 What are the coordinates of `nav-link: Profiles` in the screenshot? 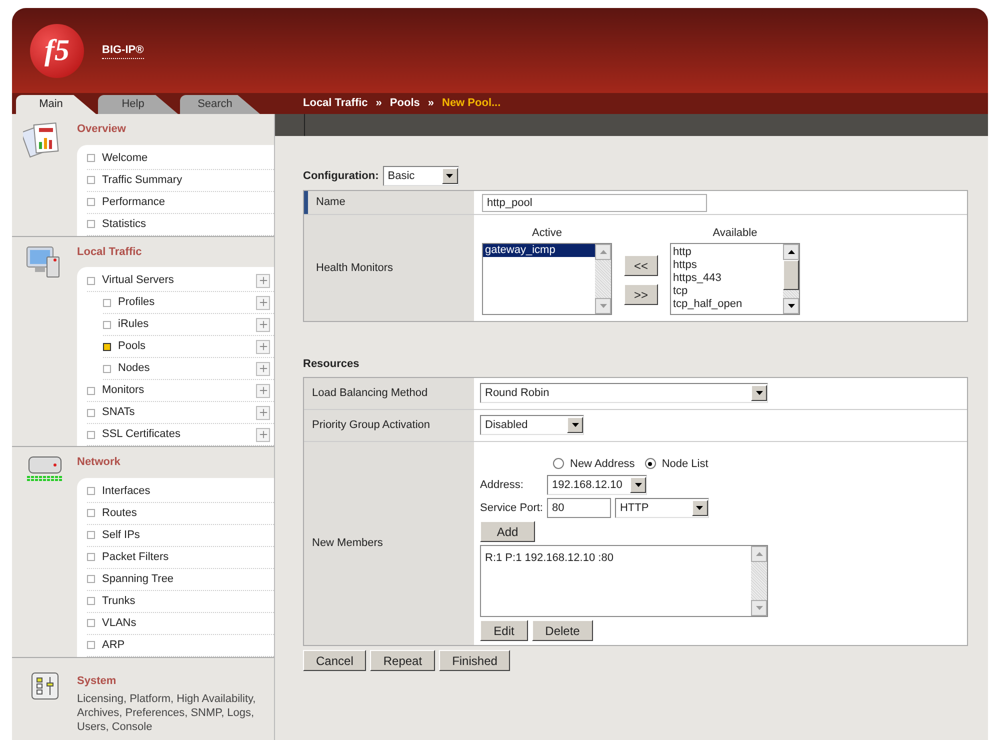 It's located at (187, 302).